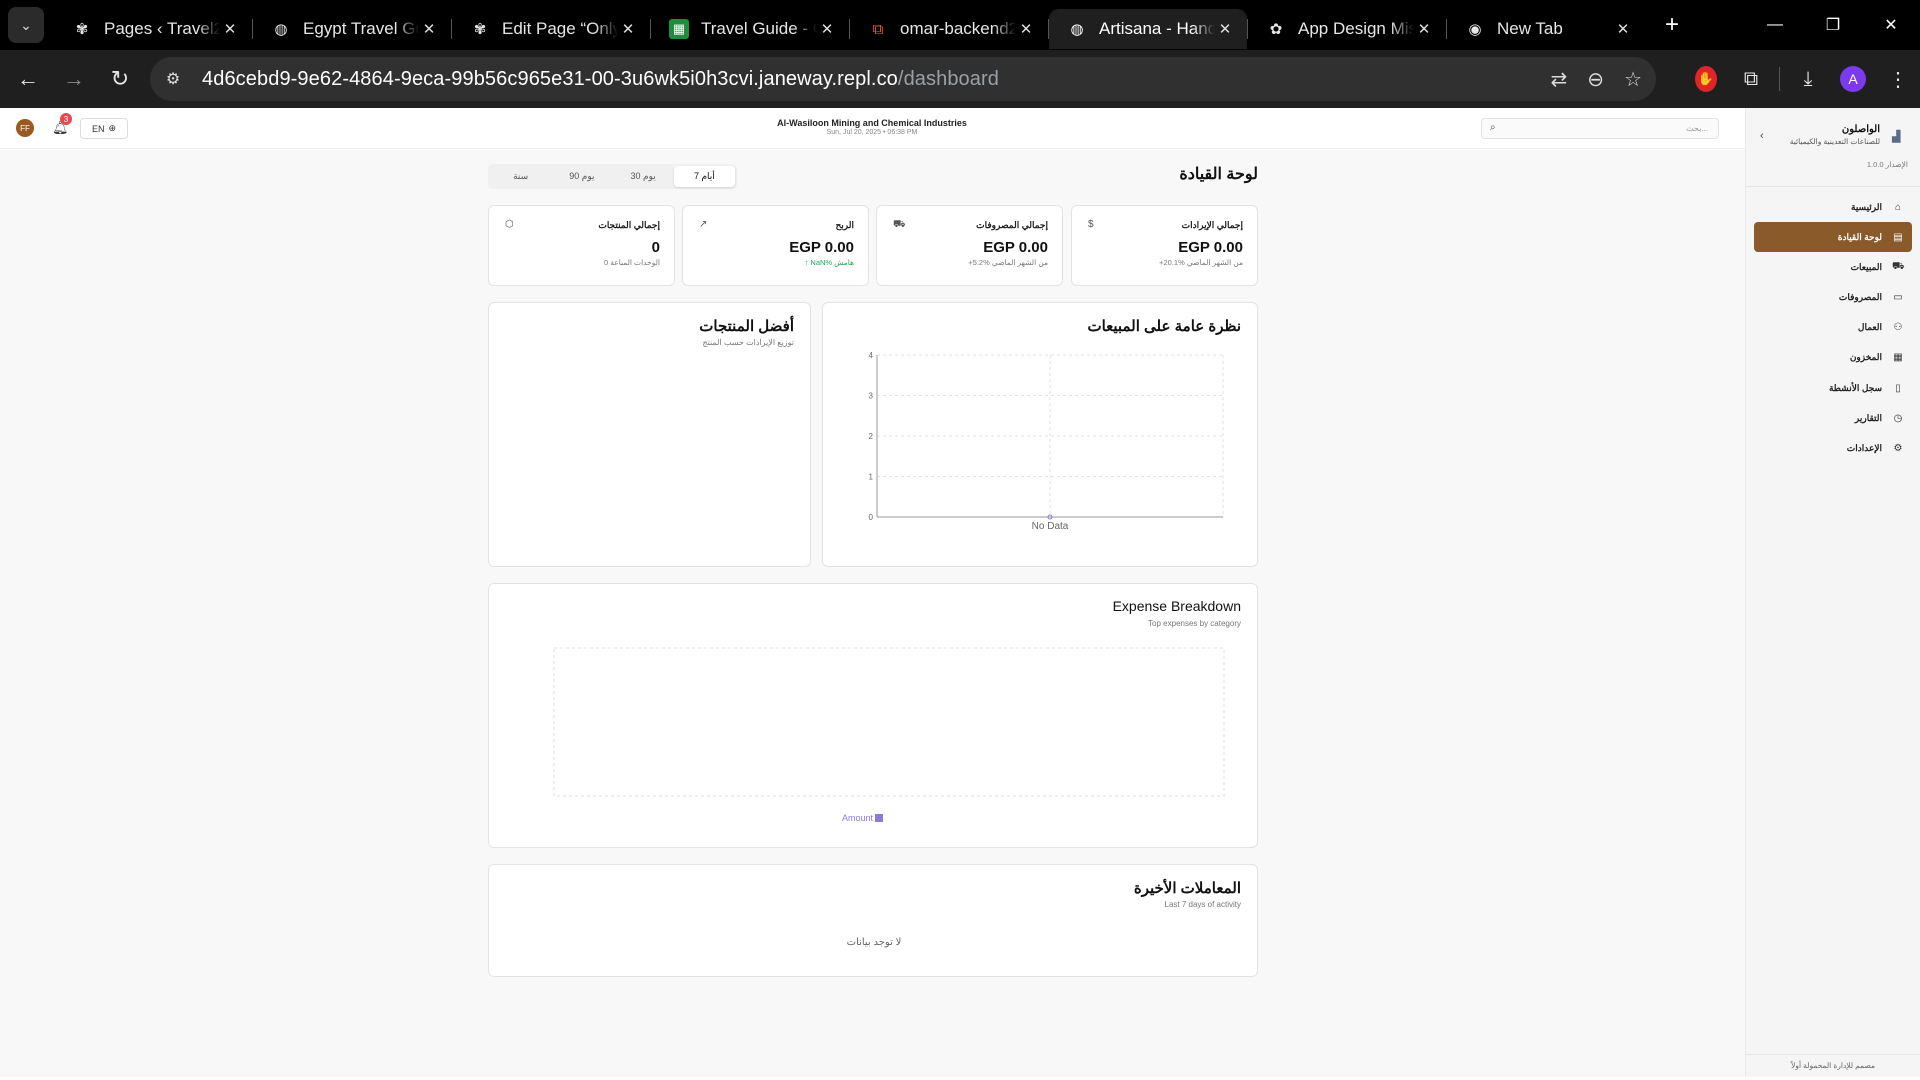 The height and width of the screenshot is (1080, 1920). Describe the element at coordinates (1012, 225) in the screenshot. I see `stat-label: إجمالي المصروفات` at that location.